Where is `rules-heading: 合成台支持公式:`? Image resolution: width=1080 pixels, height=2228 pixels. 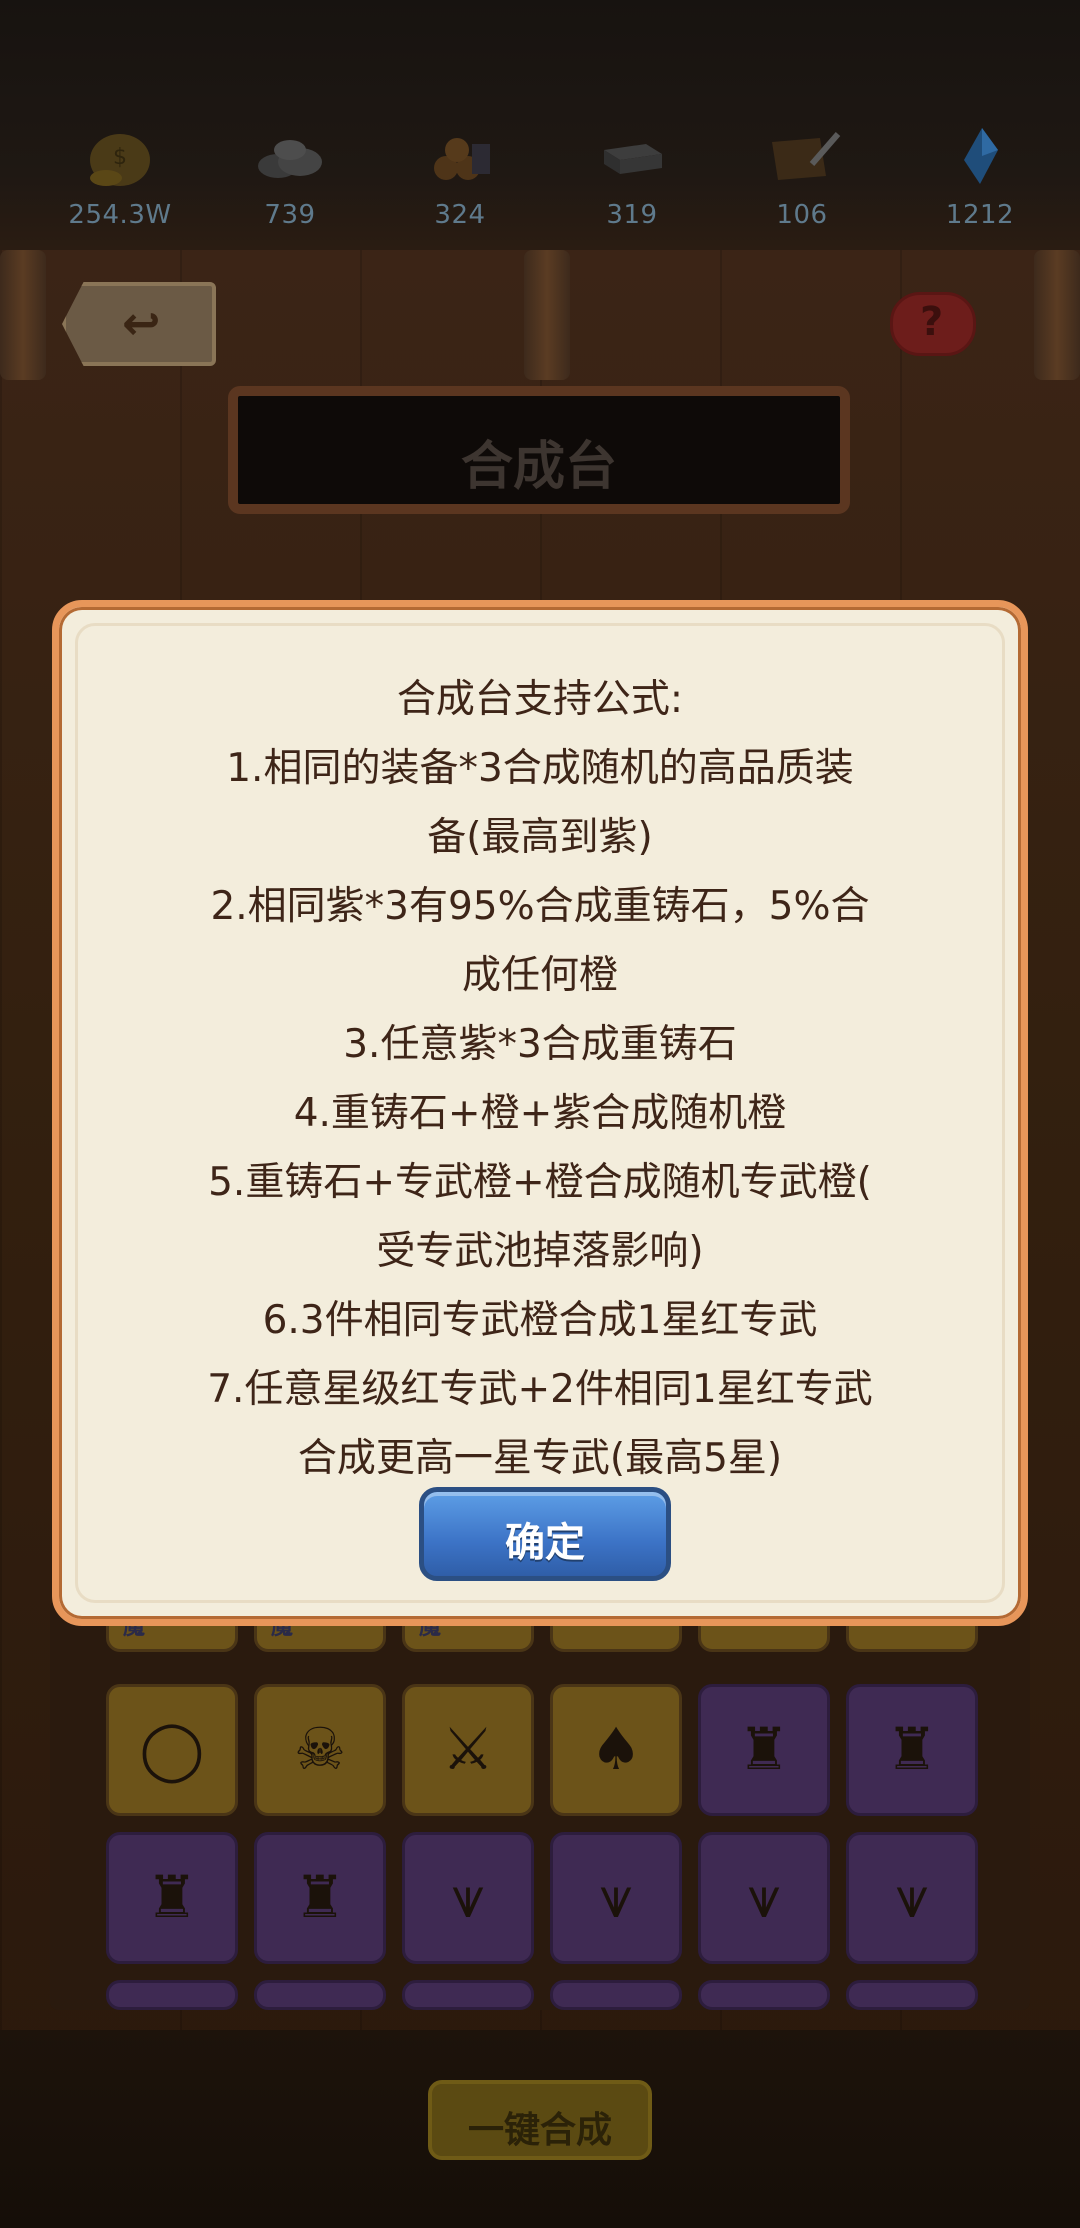
rules-heading: 合成台支持公式: is located at coordinates (540, 699).